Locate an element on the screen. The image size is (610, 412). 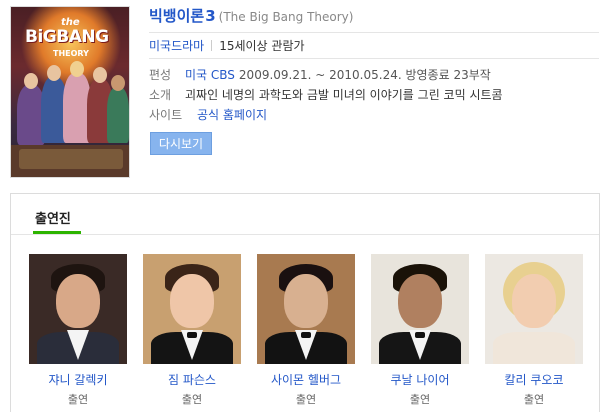
poster-figure is located at coordinates (118, 115).